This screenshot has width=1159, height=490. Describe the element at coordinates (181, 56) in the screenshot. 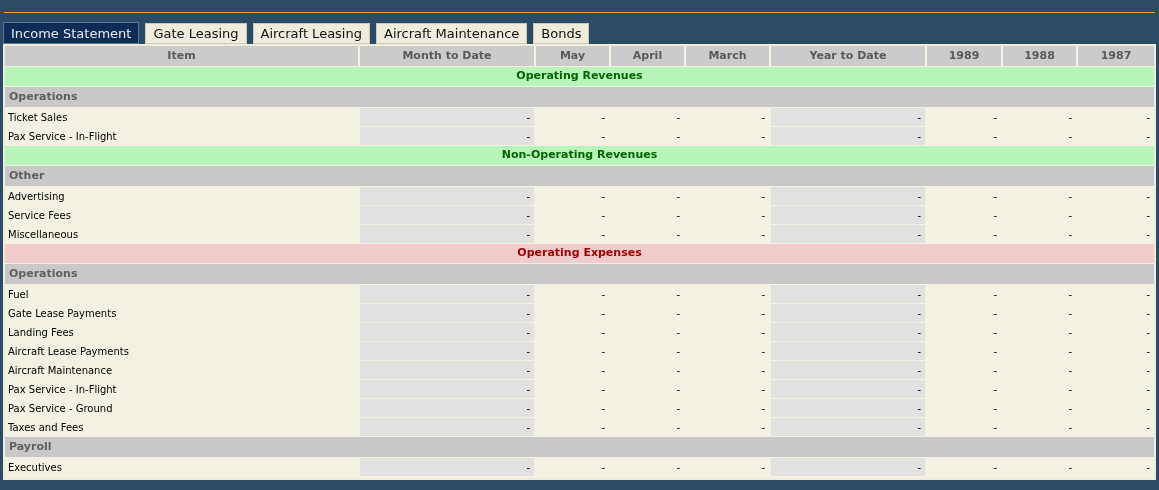

I see `column-header: Item` at that location.